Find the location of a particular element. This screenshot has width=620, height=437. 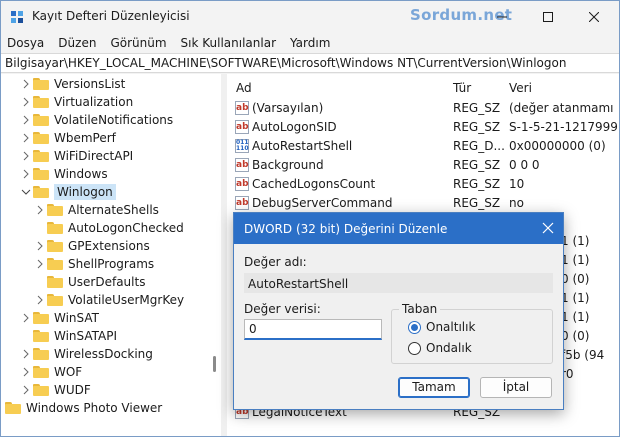

hex-radio is located at coordinates (414, 327).